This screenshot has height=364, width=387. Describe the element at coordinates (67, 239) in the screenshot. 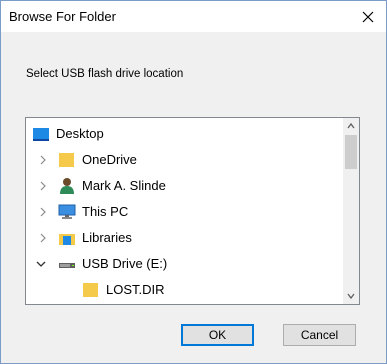

I see `libraries-icon` at that location.